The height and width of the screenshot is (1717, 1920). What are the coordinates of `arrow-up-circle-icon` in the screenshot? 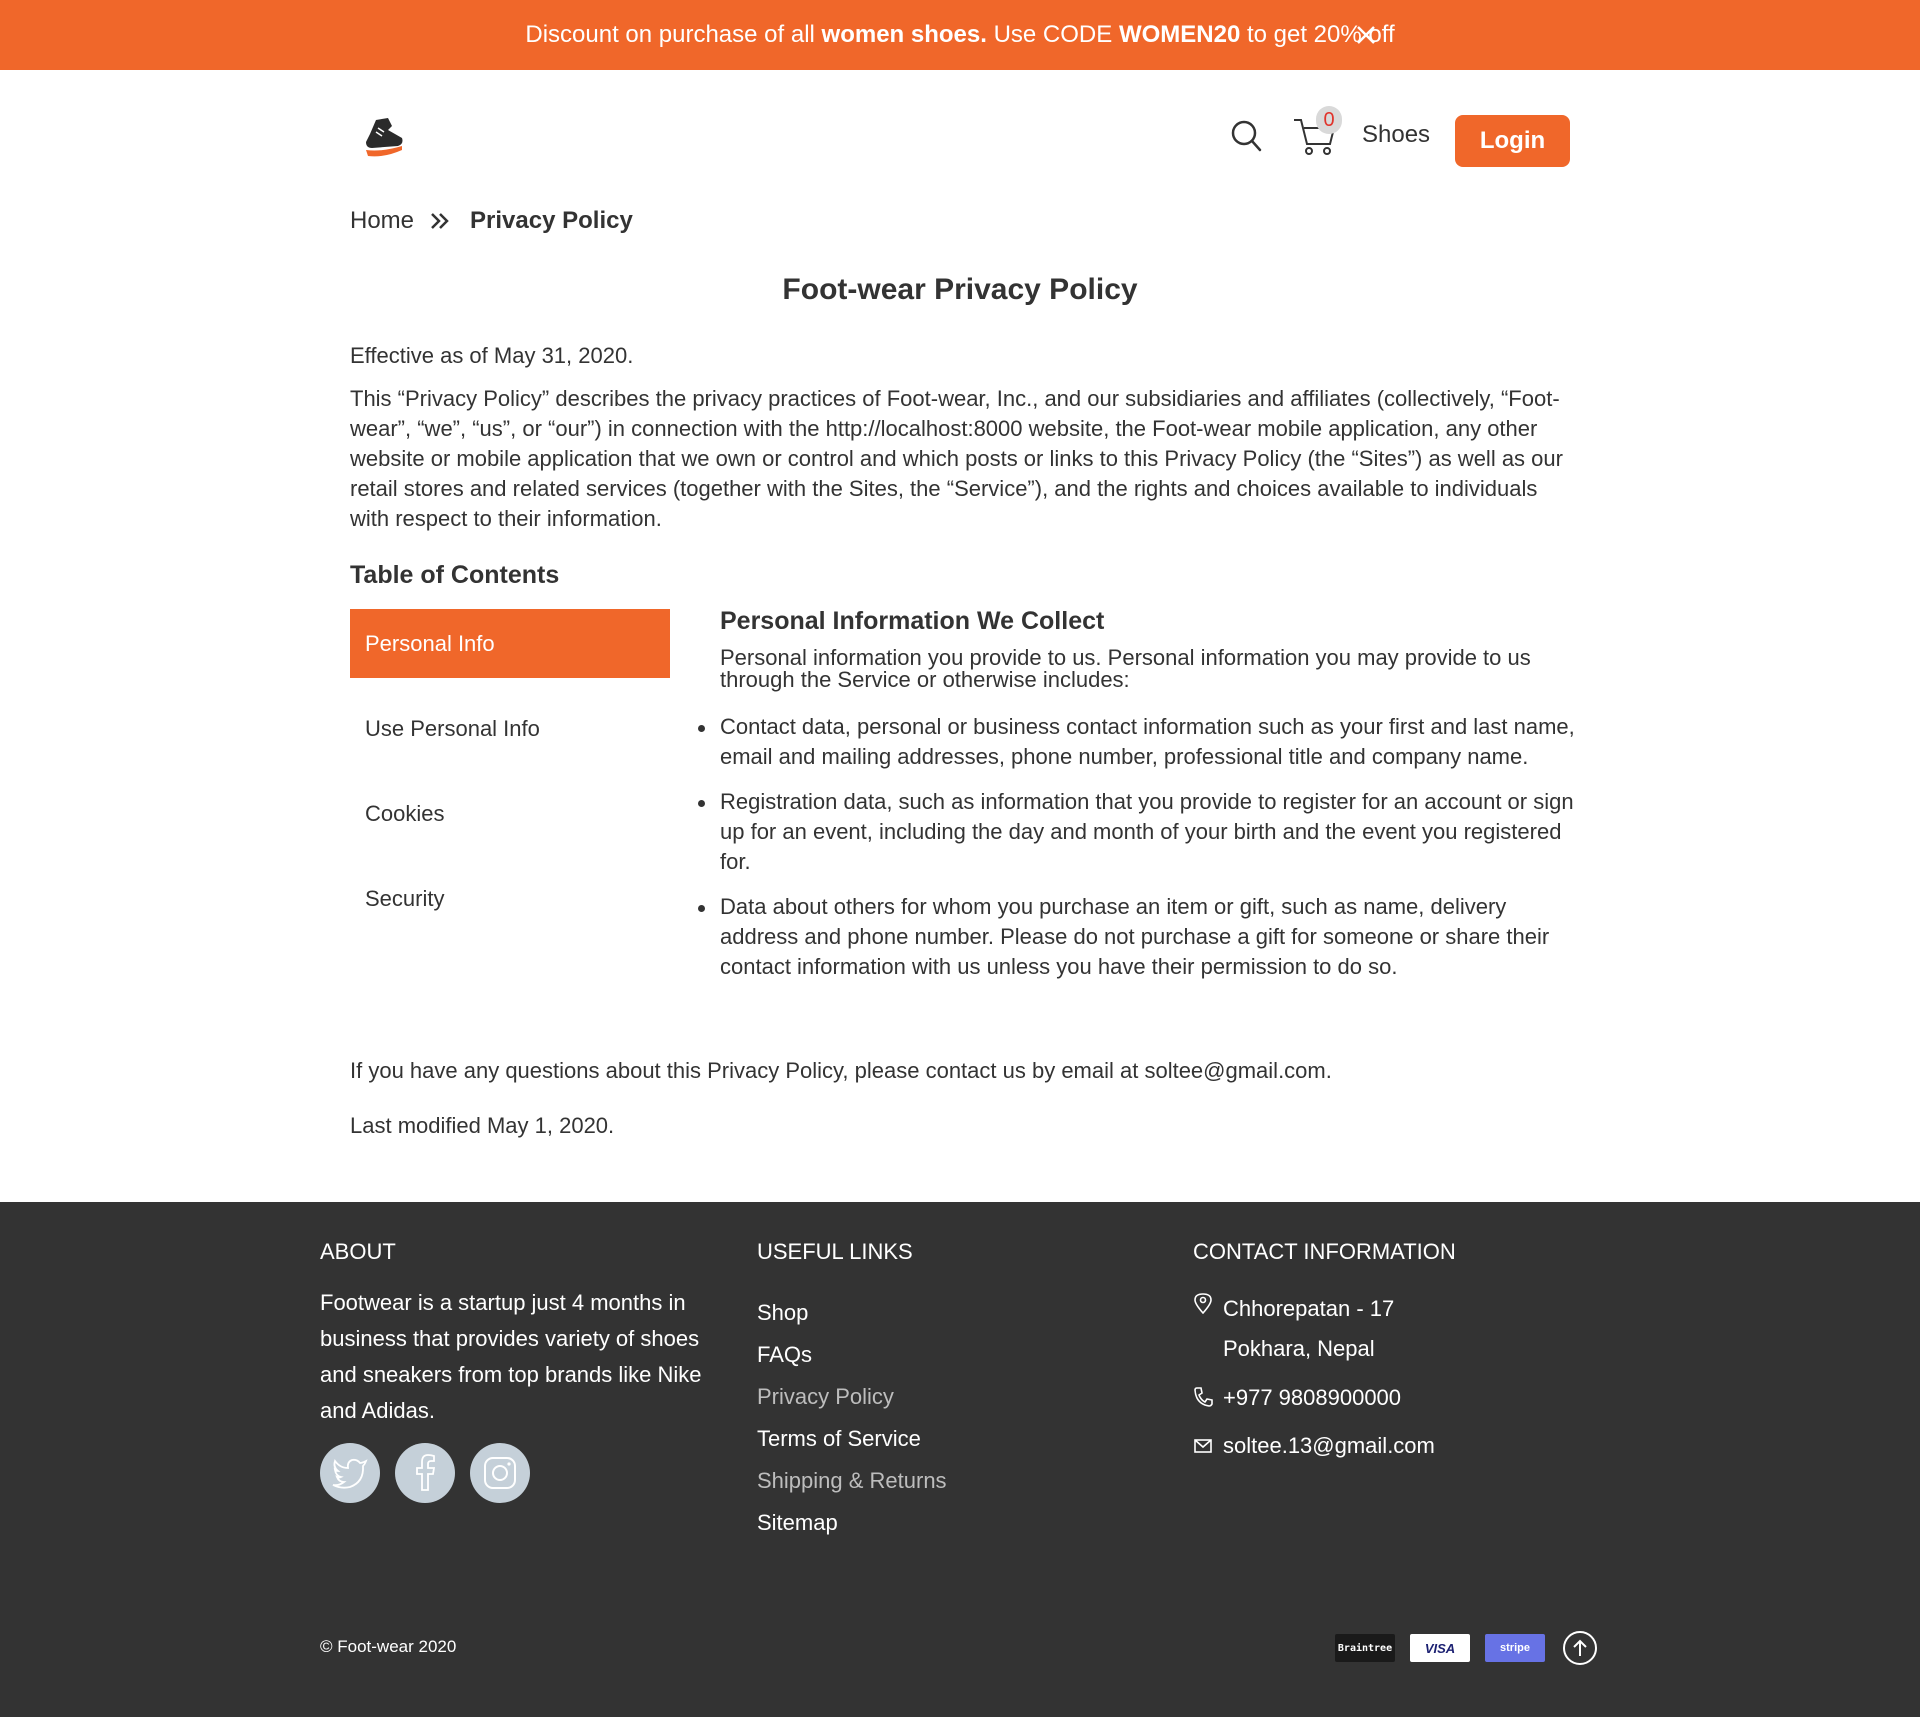 It's located at (1580, 1648).